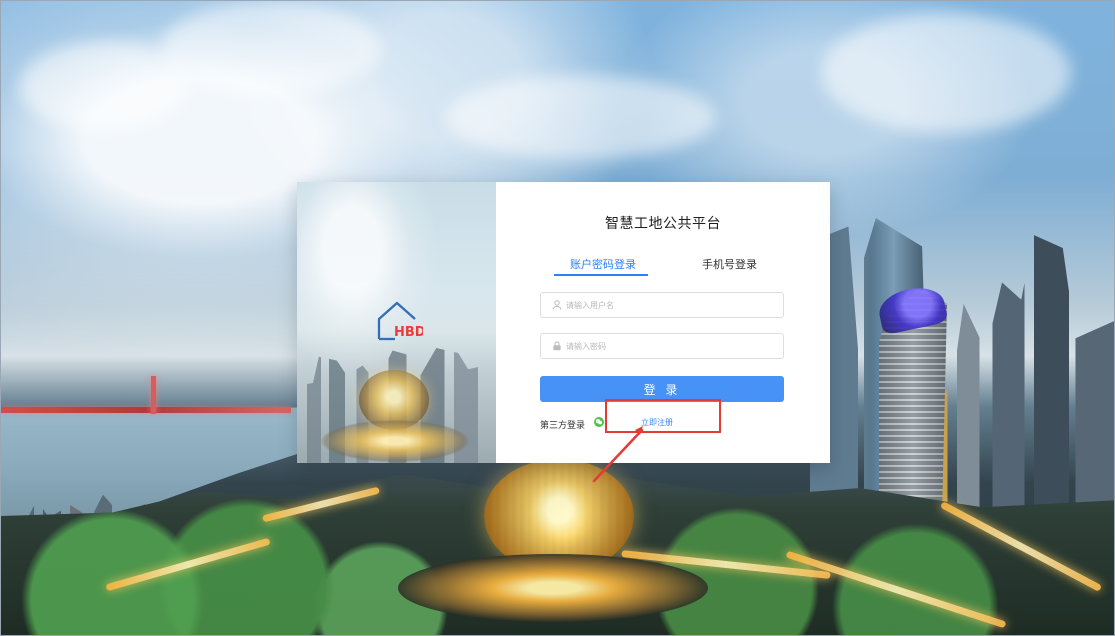  Describe the element at coordinates (663, 224) in the screenshot. I see `platform-title: 智慧工地公共平台` at that location.